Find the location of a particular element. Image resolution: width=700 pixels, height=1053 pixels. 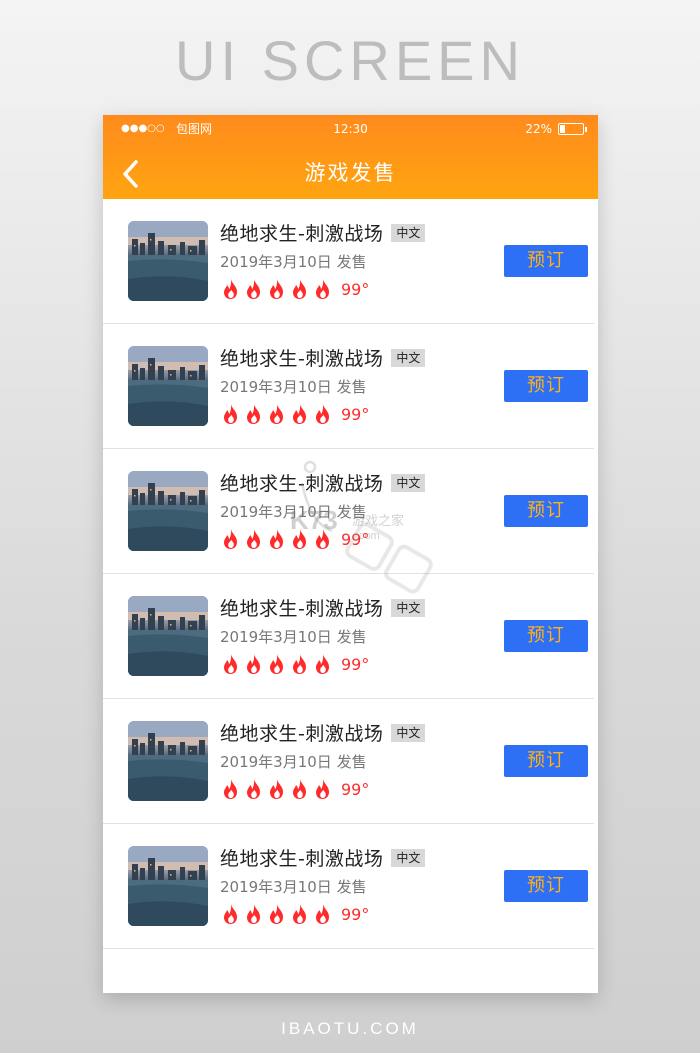

top-bar: ●●●○○ 包图网 12:30 22% 游戏发售 is located at coordinates (350, 157).